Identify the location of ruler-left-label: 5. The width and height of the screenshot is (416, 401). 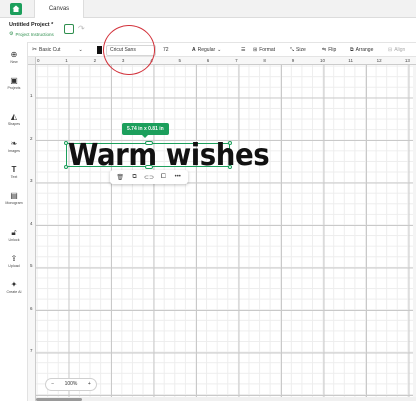
(31, 265).